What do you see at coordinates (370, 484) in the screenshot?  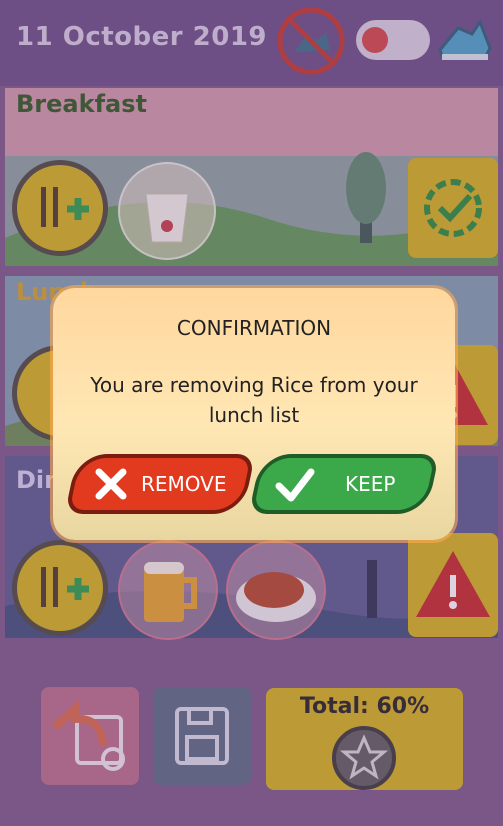 I see `keep-label: KEEP` at bounding box center [370, 484].